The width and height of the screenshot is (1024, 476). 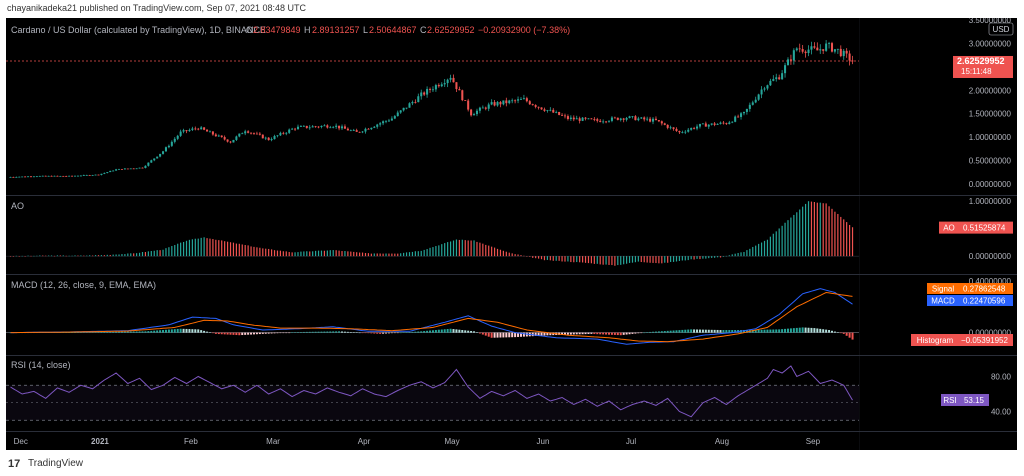 What do you see at coordinates (1001, 377) in the screenshot?
I see `rsi-axis-tick: 80.00` at bounding box center [1001, 377].